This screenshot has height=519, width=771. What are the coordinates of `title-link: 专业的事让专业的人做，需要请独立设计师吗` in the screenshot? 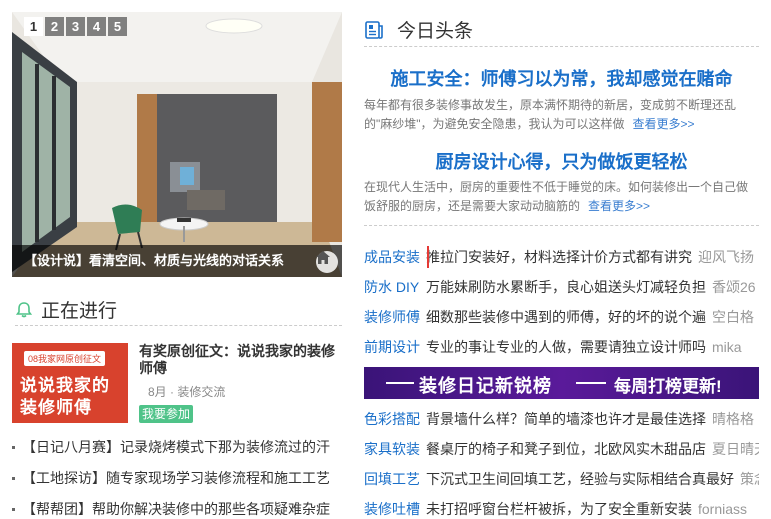 It's located at (566, 347).